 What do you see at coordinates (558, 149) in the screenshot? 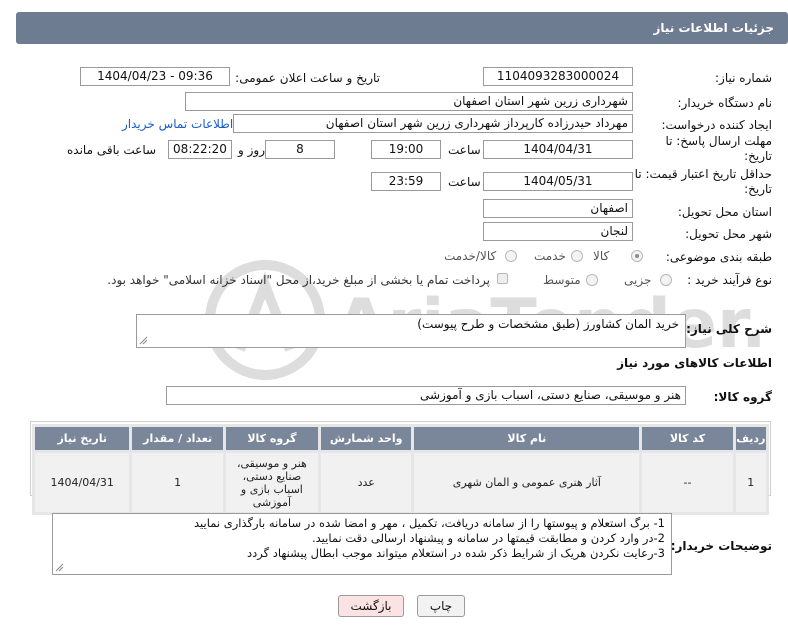
I see `reply-date-field: 1404/04/31` at bounding box center [558, 149].